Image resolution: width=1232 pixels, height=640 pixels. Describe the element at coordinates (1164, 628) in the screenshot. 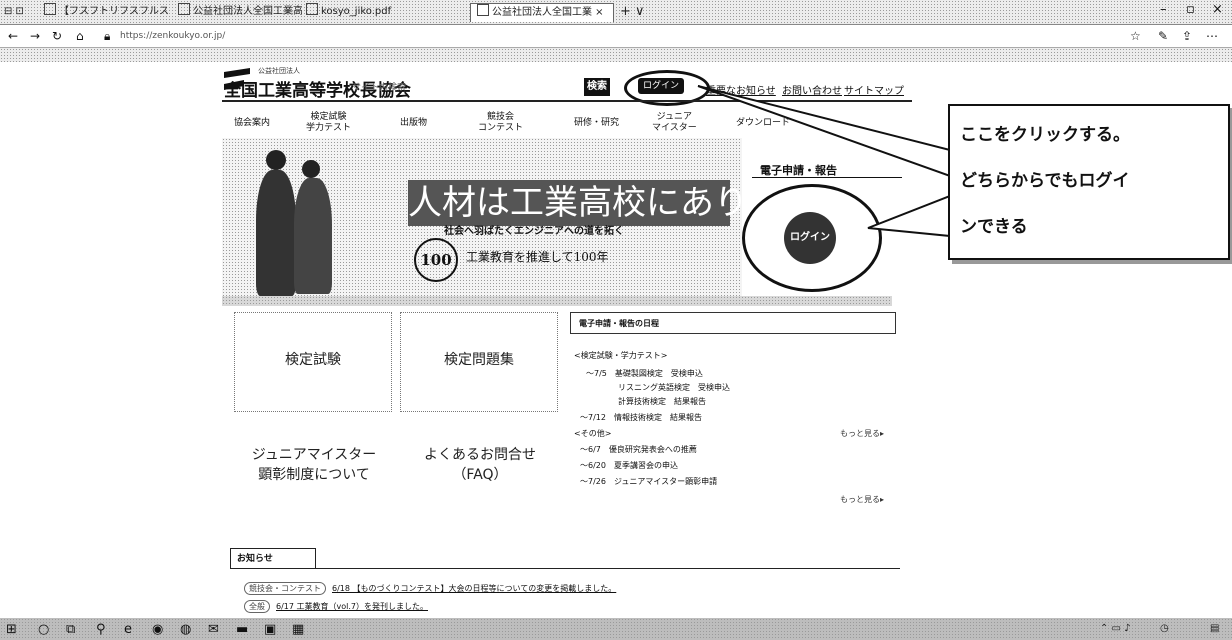

I see `clock-icon: ◷` at that location.